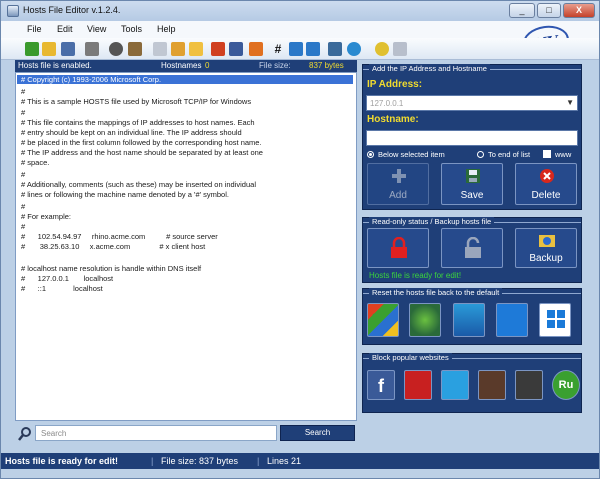 The height and width of the screenshot is (479, 600). I want to click on chevron-down-icon: ▼, so click(570, 102).